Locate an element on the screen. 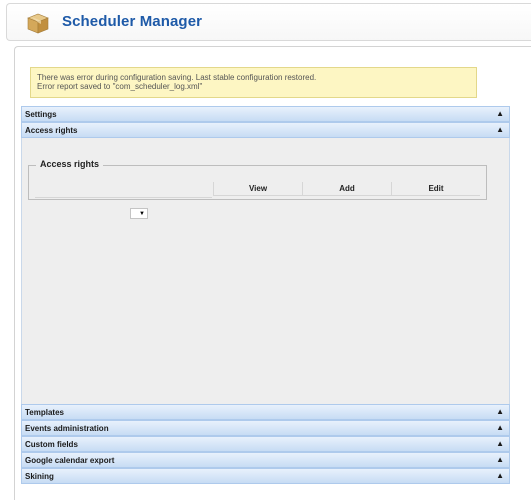 This screenshot has height=500, width=531. panel-events-administration: Events administration ▲ is located at coordinates (265, 428).